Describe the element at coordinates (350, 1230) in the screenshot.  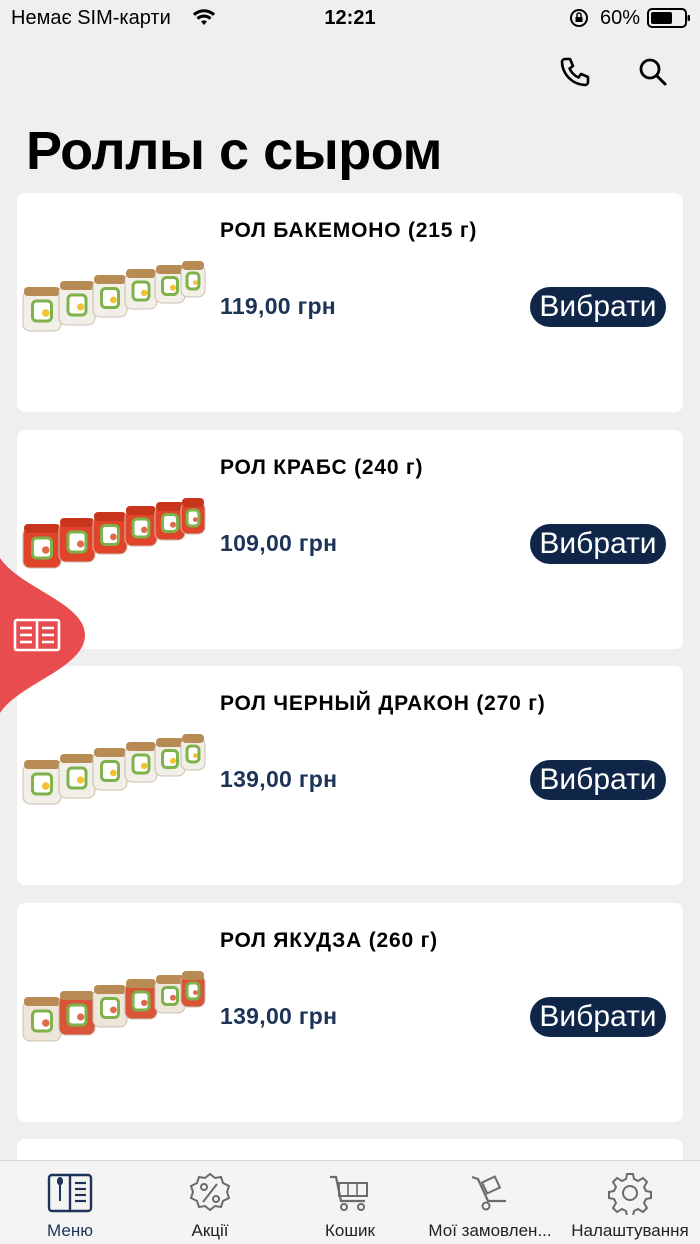
I see `tab-label: Кошик` at that location.